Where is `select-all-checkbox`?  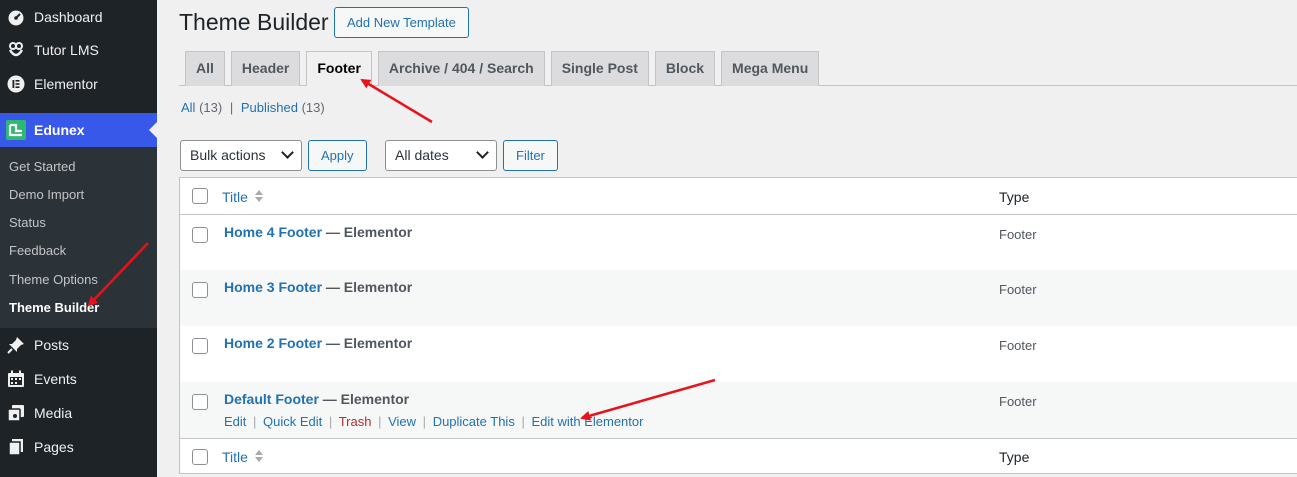
select-all-checkbox is located at coordinates (200, 196).